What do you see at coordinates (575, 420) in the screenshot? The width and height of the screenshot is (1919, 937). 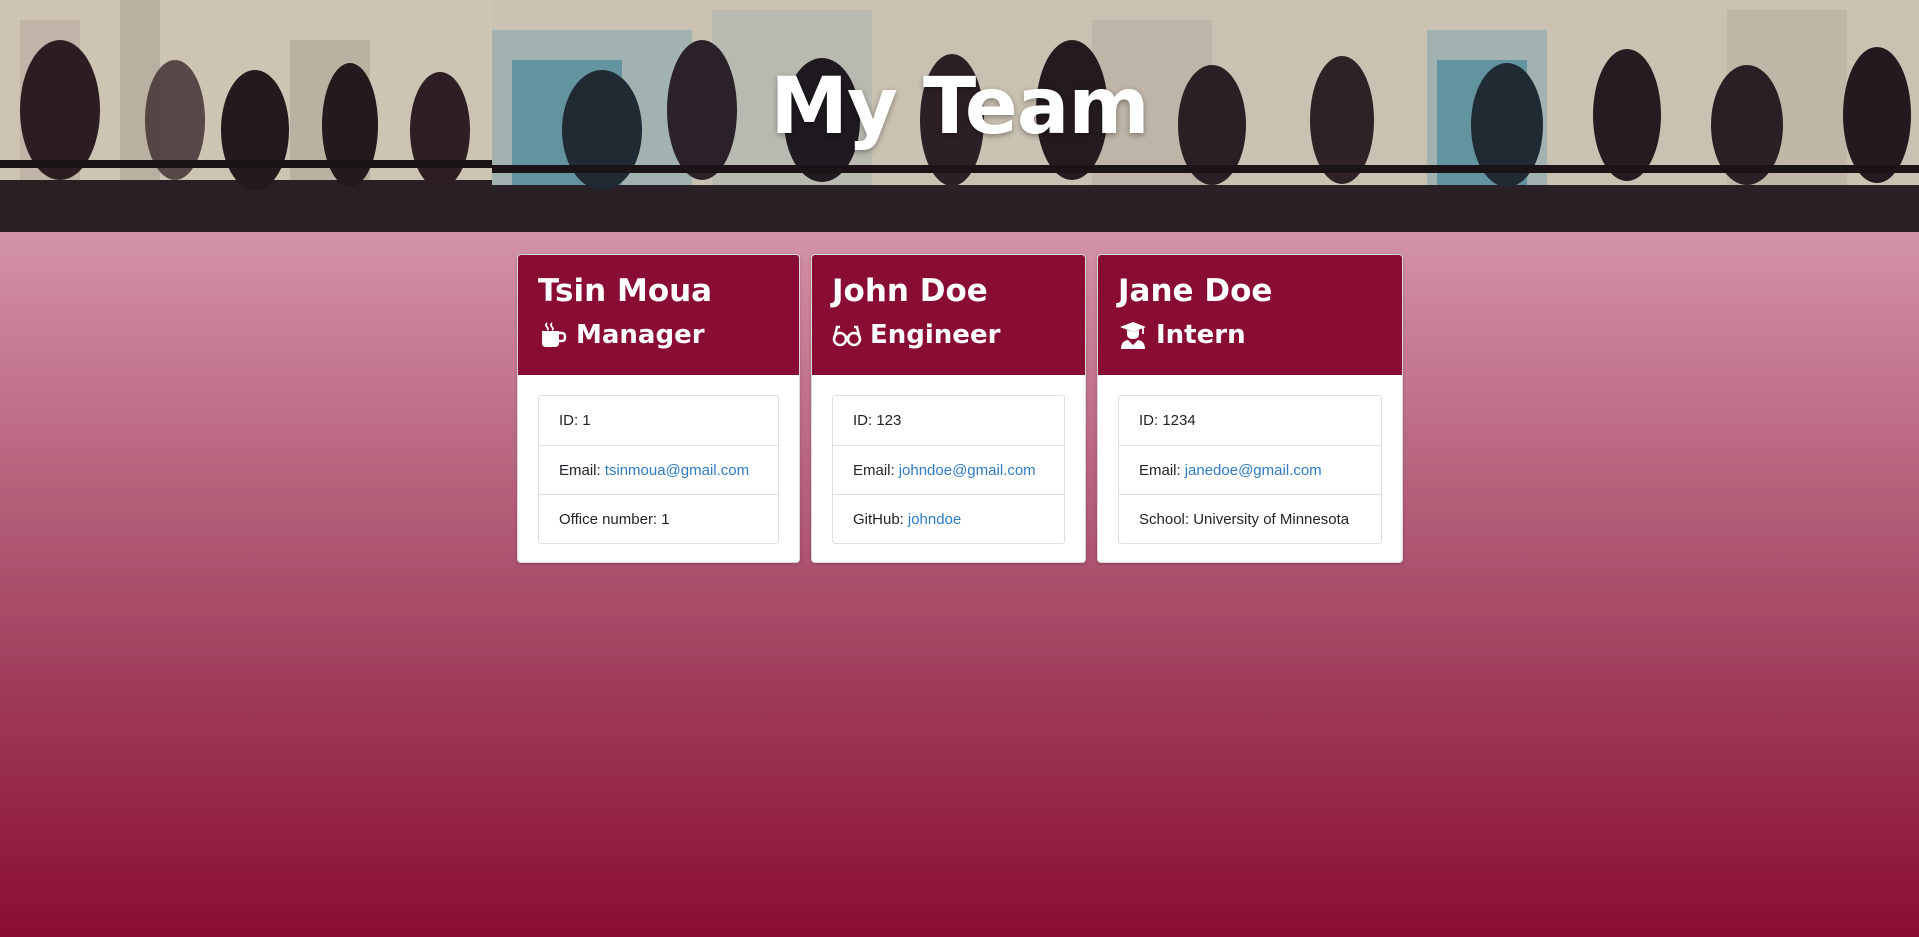 I see `id-text: ID: 1` at bounding box center [575, 420].